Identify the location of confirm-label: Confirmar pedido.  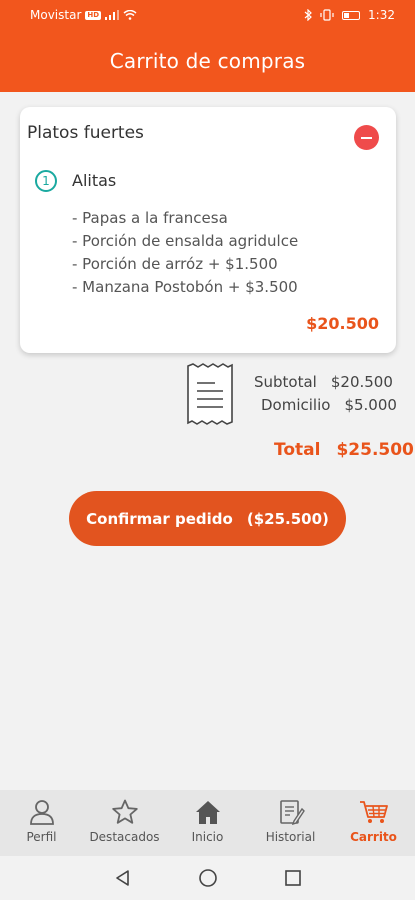
(159, 518).